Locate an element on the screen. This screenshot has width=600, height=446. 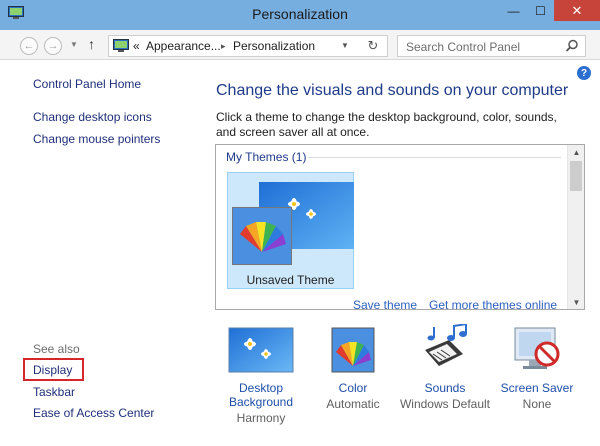
forward-button: → is located at coordinates (53, 46).